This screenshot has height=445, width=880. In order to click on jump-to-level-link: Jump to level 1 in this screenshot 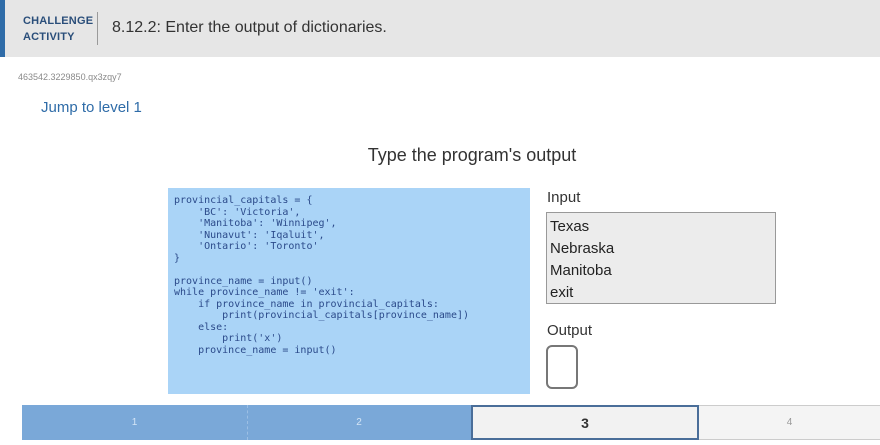, I will do `click(91, 107)`.